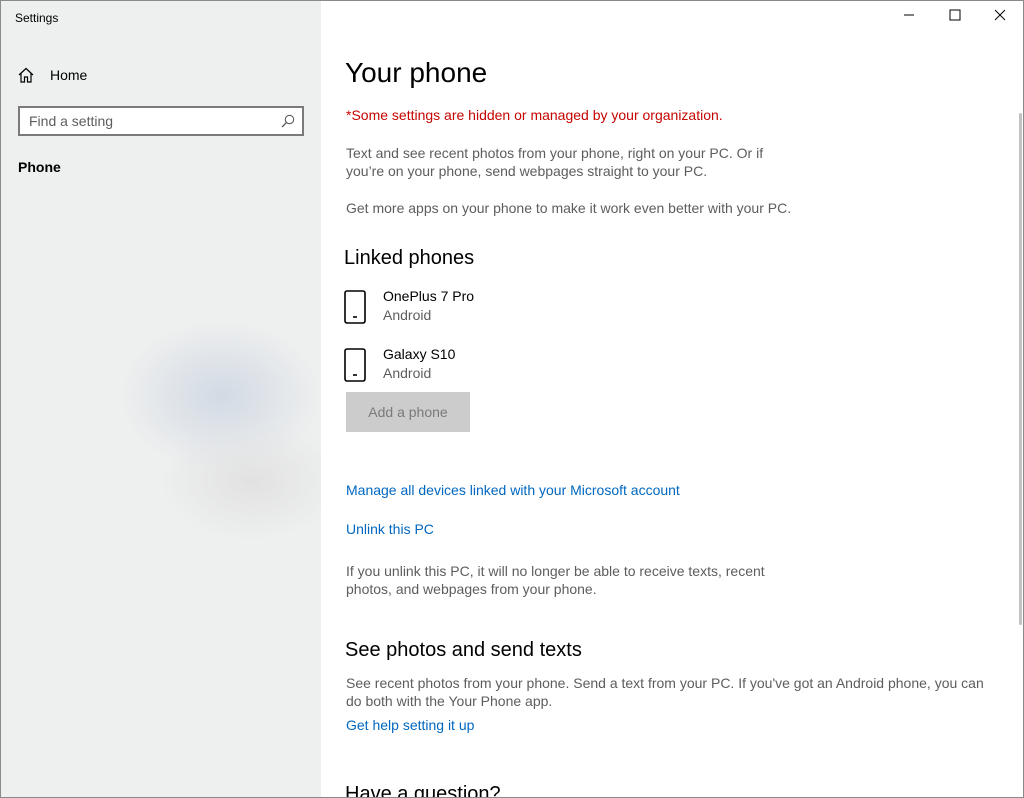 The image size is (1024, 798). What do you see at coordinates (162, 75) in the screenshot?
I see `home-nav-item: Home` at bounding box center [162, 75].